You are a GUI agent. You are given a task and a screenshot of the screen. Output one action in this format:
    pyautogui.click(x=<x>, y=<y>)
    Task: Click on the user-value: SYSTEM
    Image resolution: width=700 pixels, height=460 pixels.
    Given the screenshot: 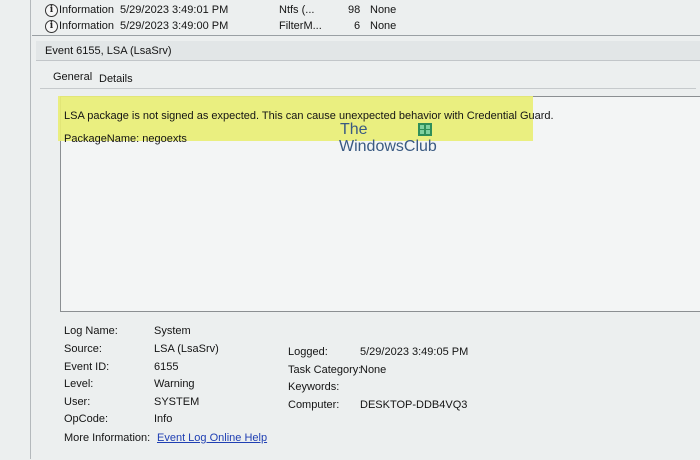 What is the action you would take?
    pyautogui.click(x=177, y=402)
    